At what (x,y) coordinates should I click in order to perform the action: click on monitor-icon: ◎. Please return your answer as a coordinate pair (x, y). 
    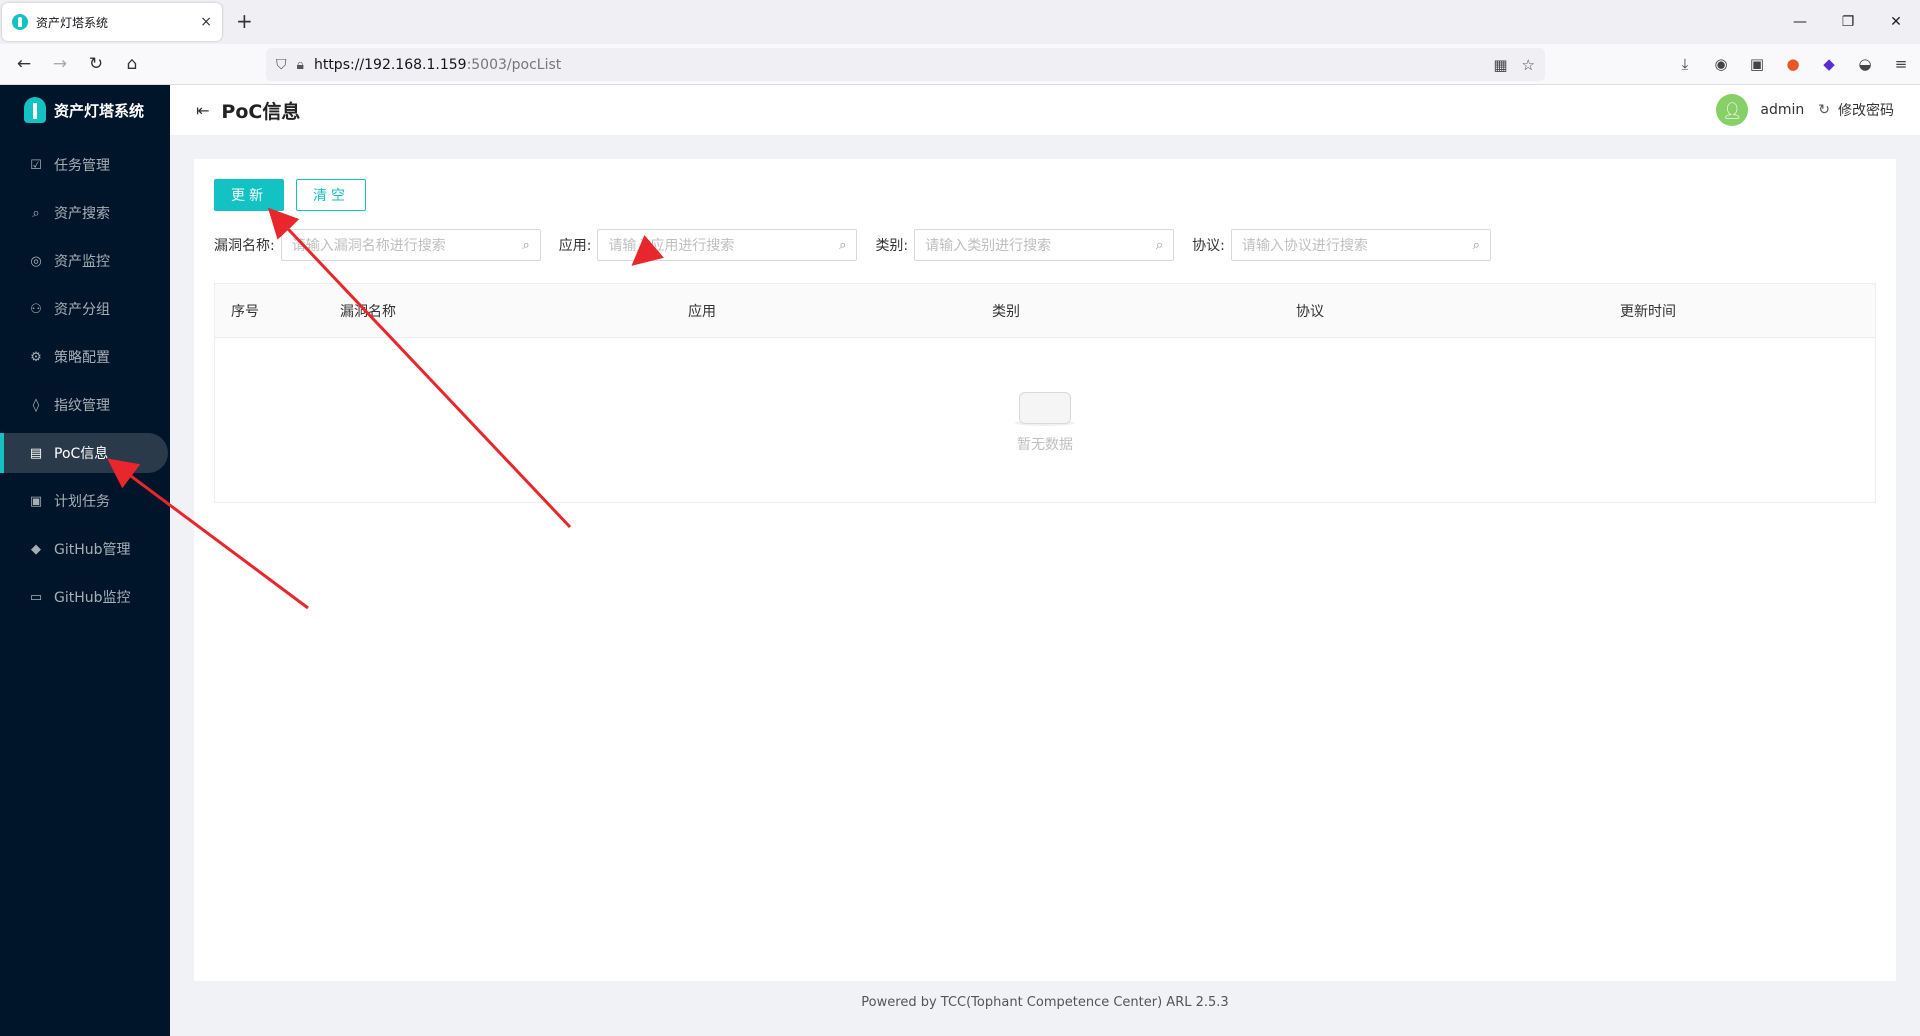
    Looking at the image, I should click on (36, 261).